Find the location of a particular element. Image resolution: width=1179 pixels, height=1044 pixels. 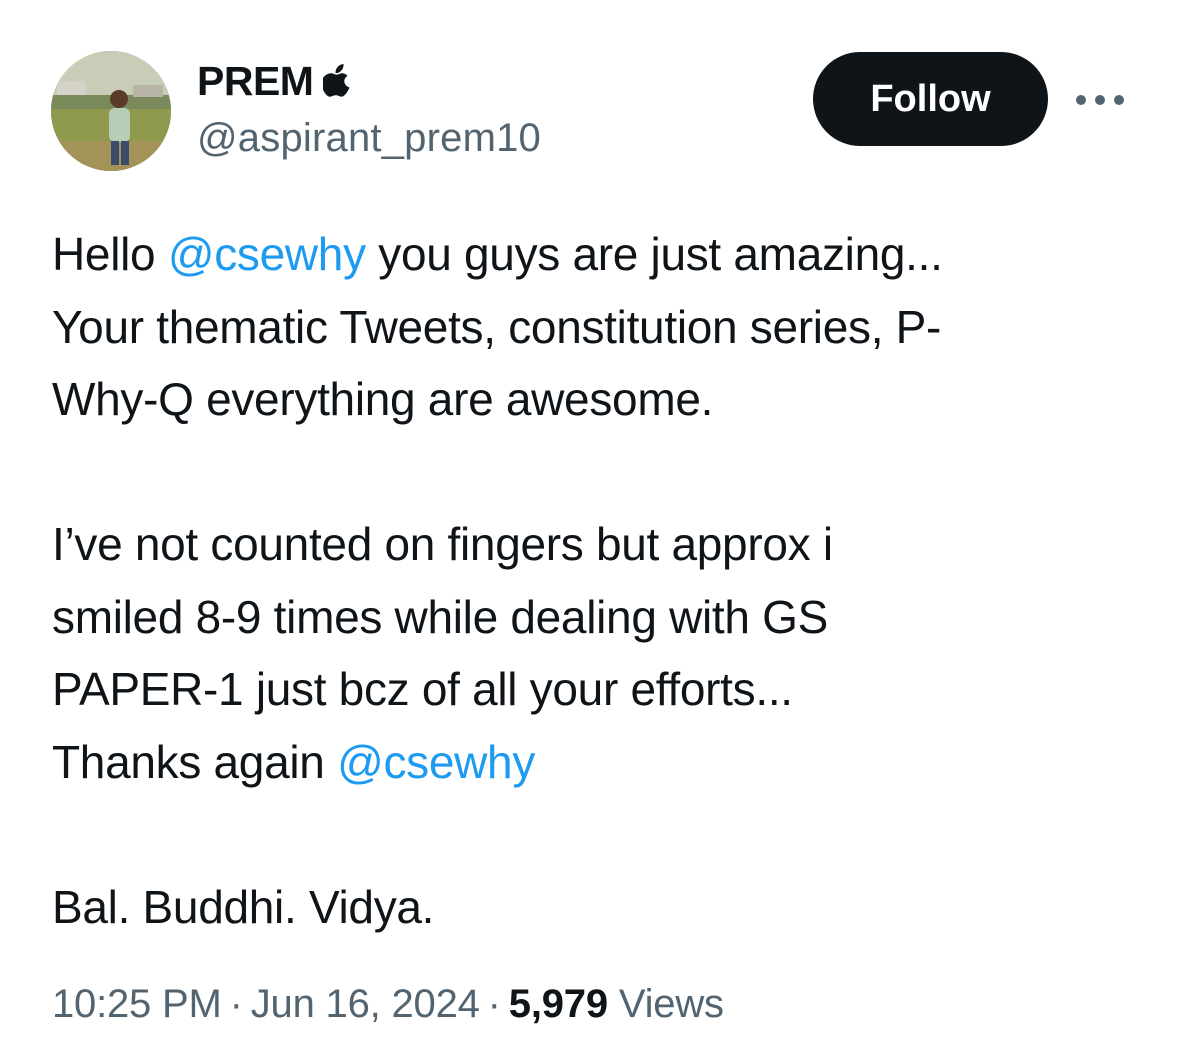

follow-button: Follow is located at coordinates (930, 99).